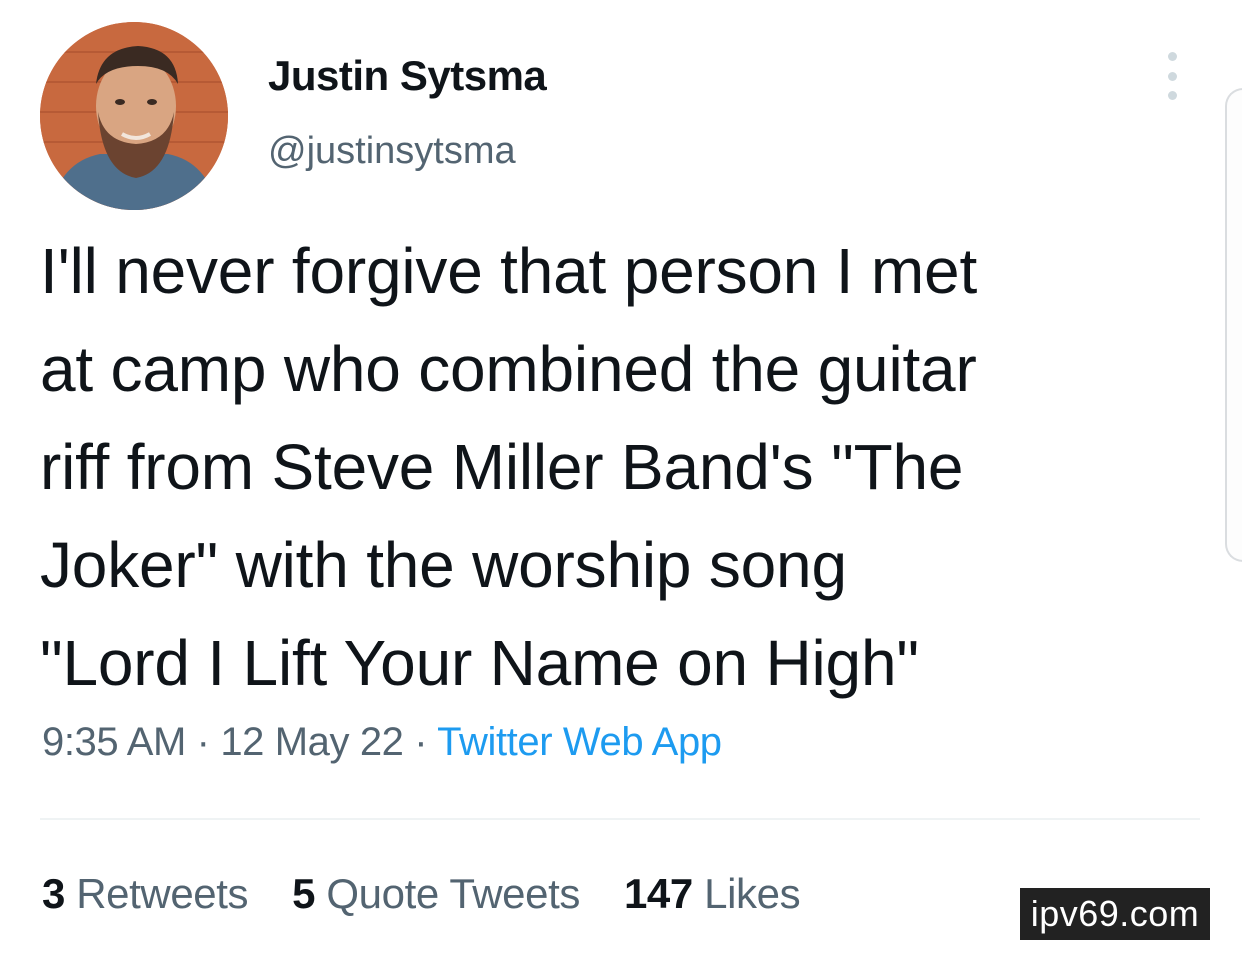 The width and height of the screenshot is (1242, 972). What do you see at coordinates (620, 819) in the screenshot?
I see `divider` at bounding box center [620, 819].